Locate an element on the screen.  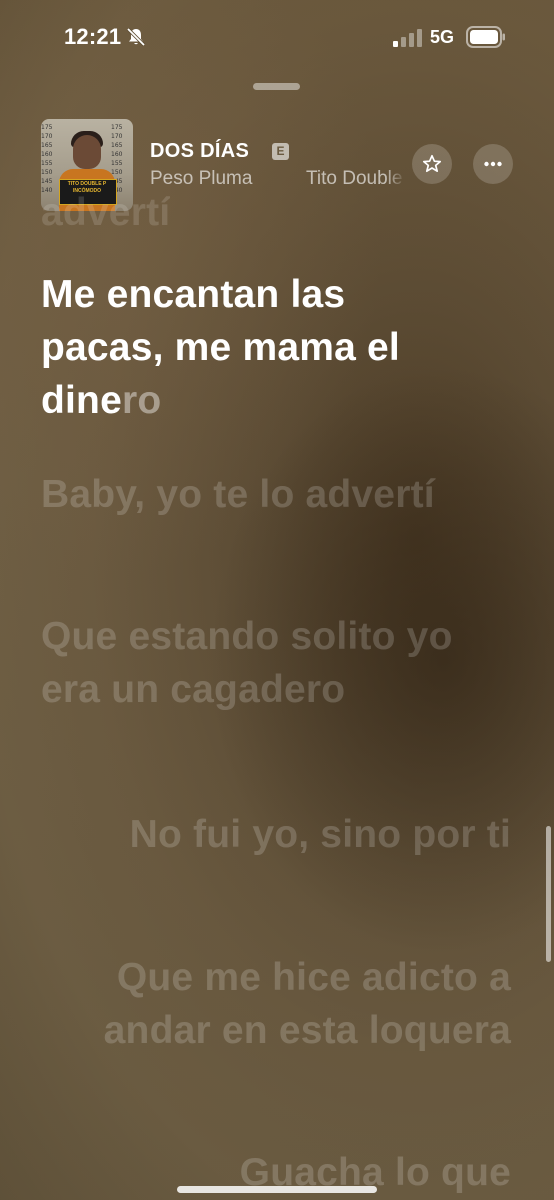
lyric-line: No fui yo, sino por ti is located at coordinates (291, 834).